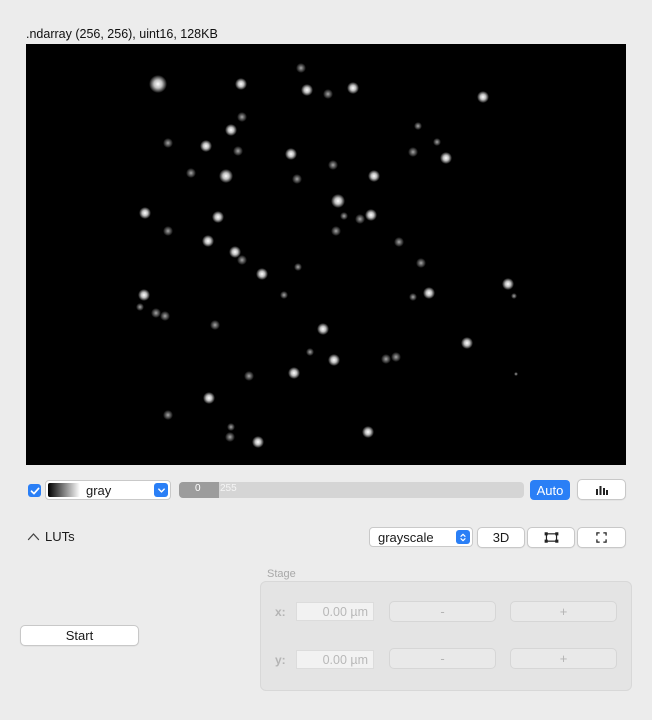  I want to click on roi-icon, so click(551, 537).